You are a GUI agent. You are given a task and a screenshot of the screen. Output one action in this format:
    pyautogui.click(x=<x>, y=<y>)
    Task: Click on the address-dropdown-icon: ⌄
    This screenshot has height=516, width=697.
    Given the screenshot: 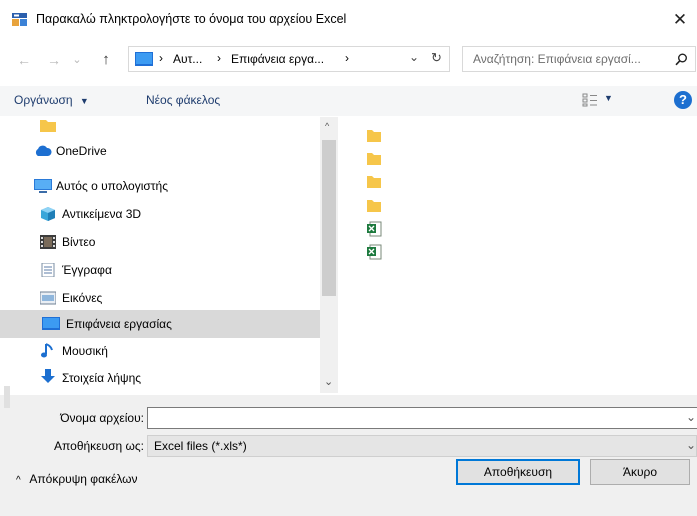 What is the action you would take?
    pyautogui.click(x=414, y=57)
    